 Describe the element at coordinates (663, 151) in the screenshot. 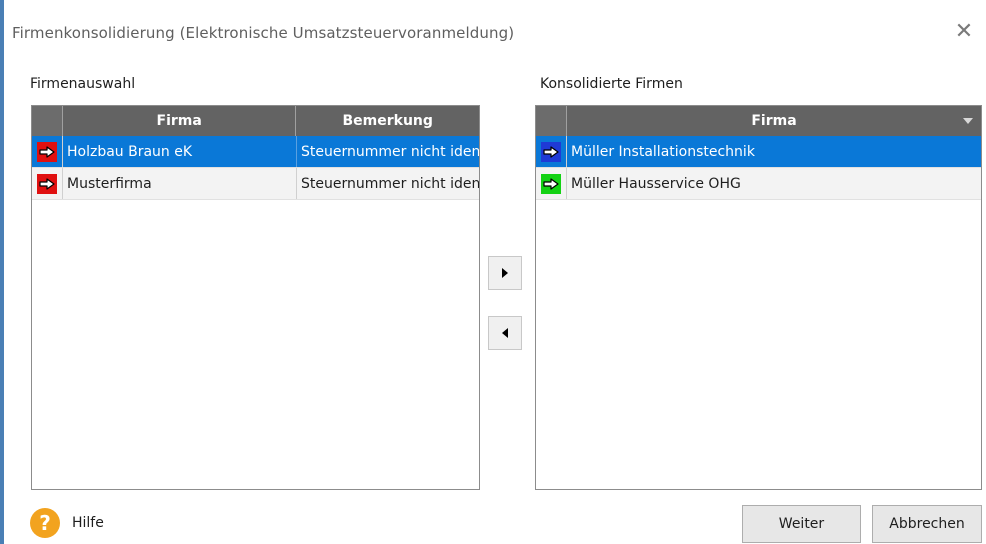

I see `cell-firma: Müller Installationstechnik` at that location.